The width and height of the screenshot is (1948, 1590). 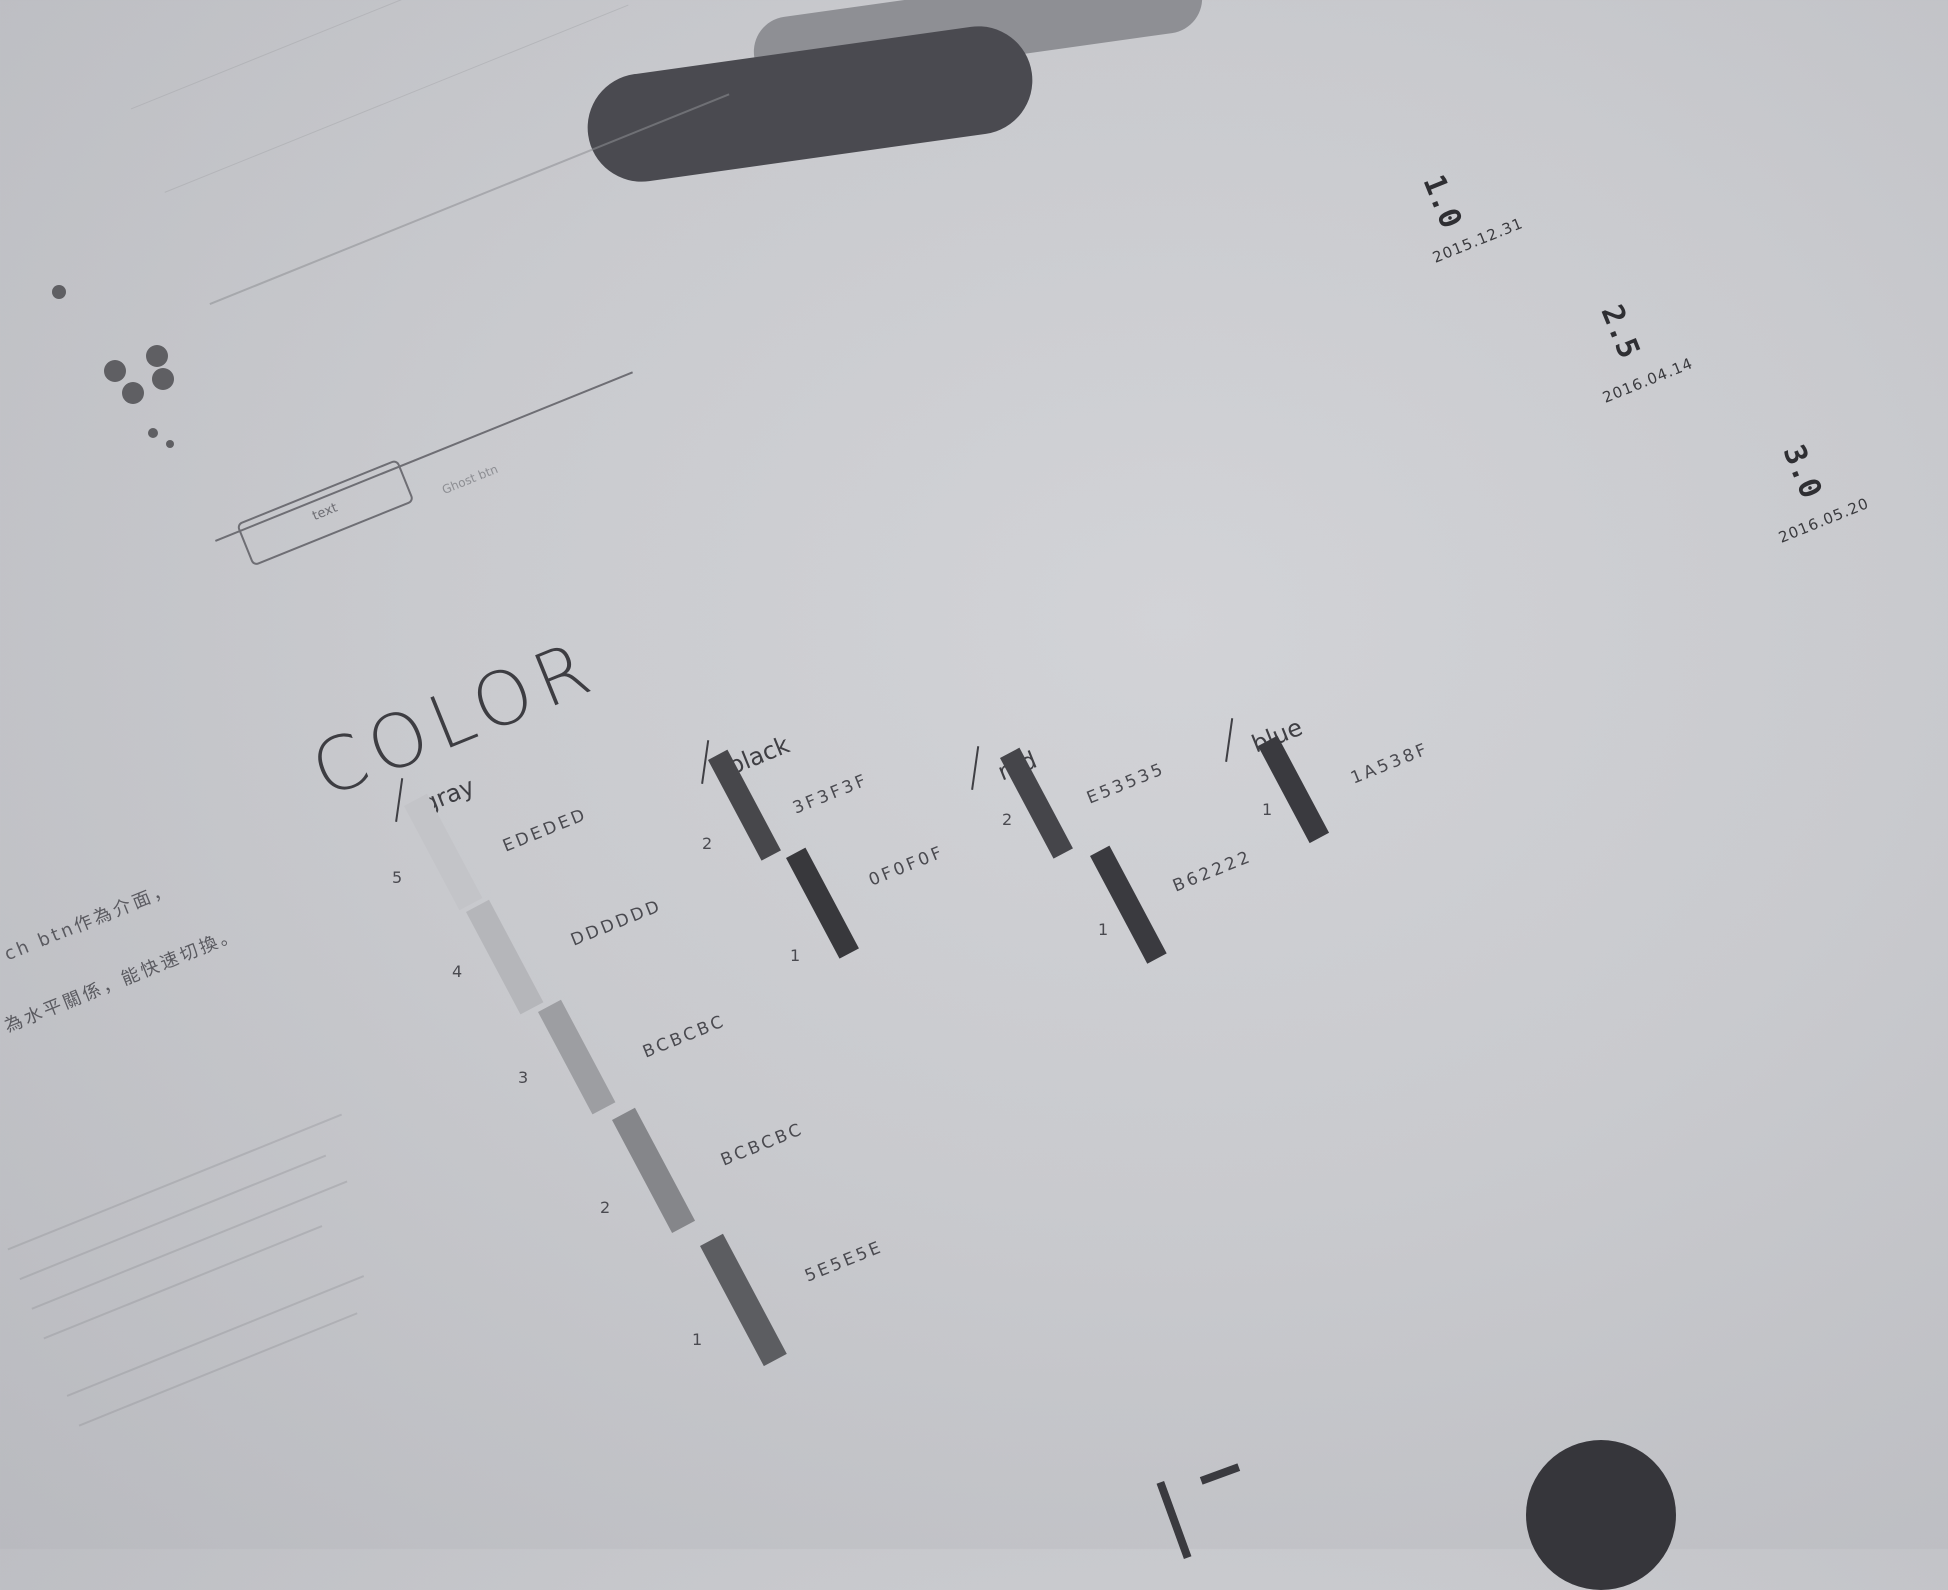 What do you see at coordinates (831, 794) in the screenshot?
I see `black-hex-2: 3F3F3F` at bounding box center [831, 794].